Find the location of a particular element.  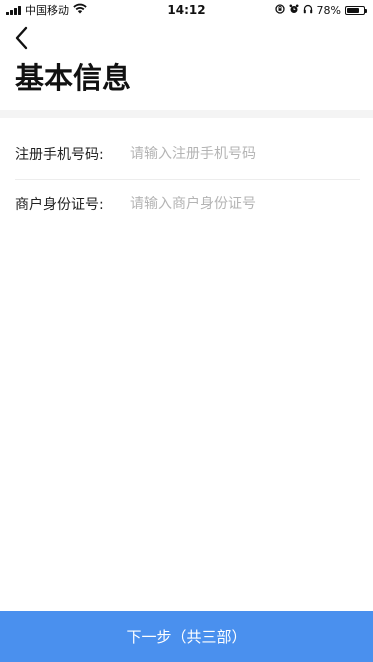

id-card-input is located at coordinates (245, 204).